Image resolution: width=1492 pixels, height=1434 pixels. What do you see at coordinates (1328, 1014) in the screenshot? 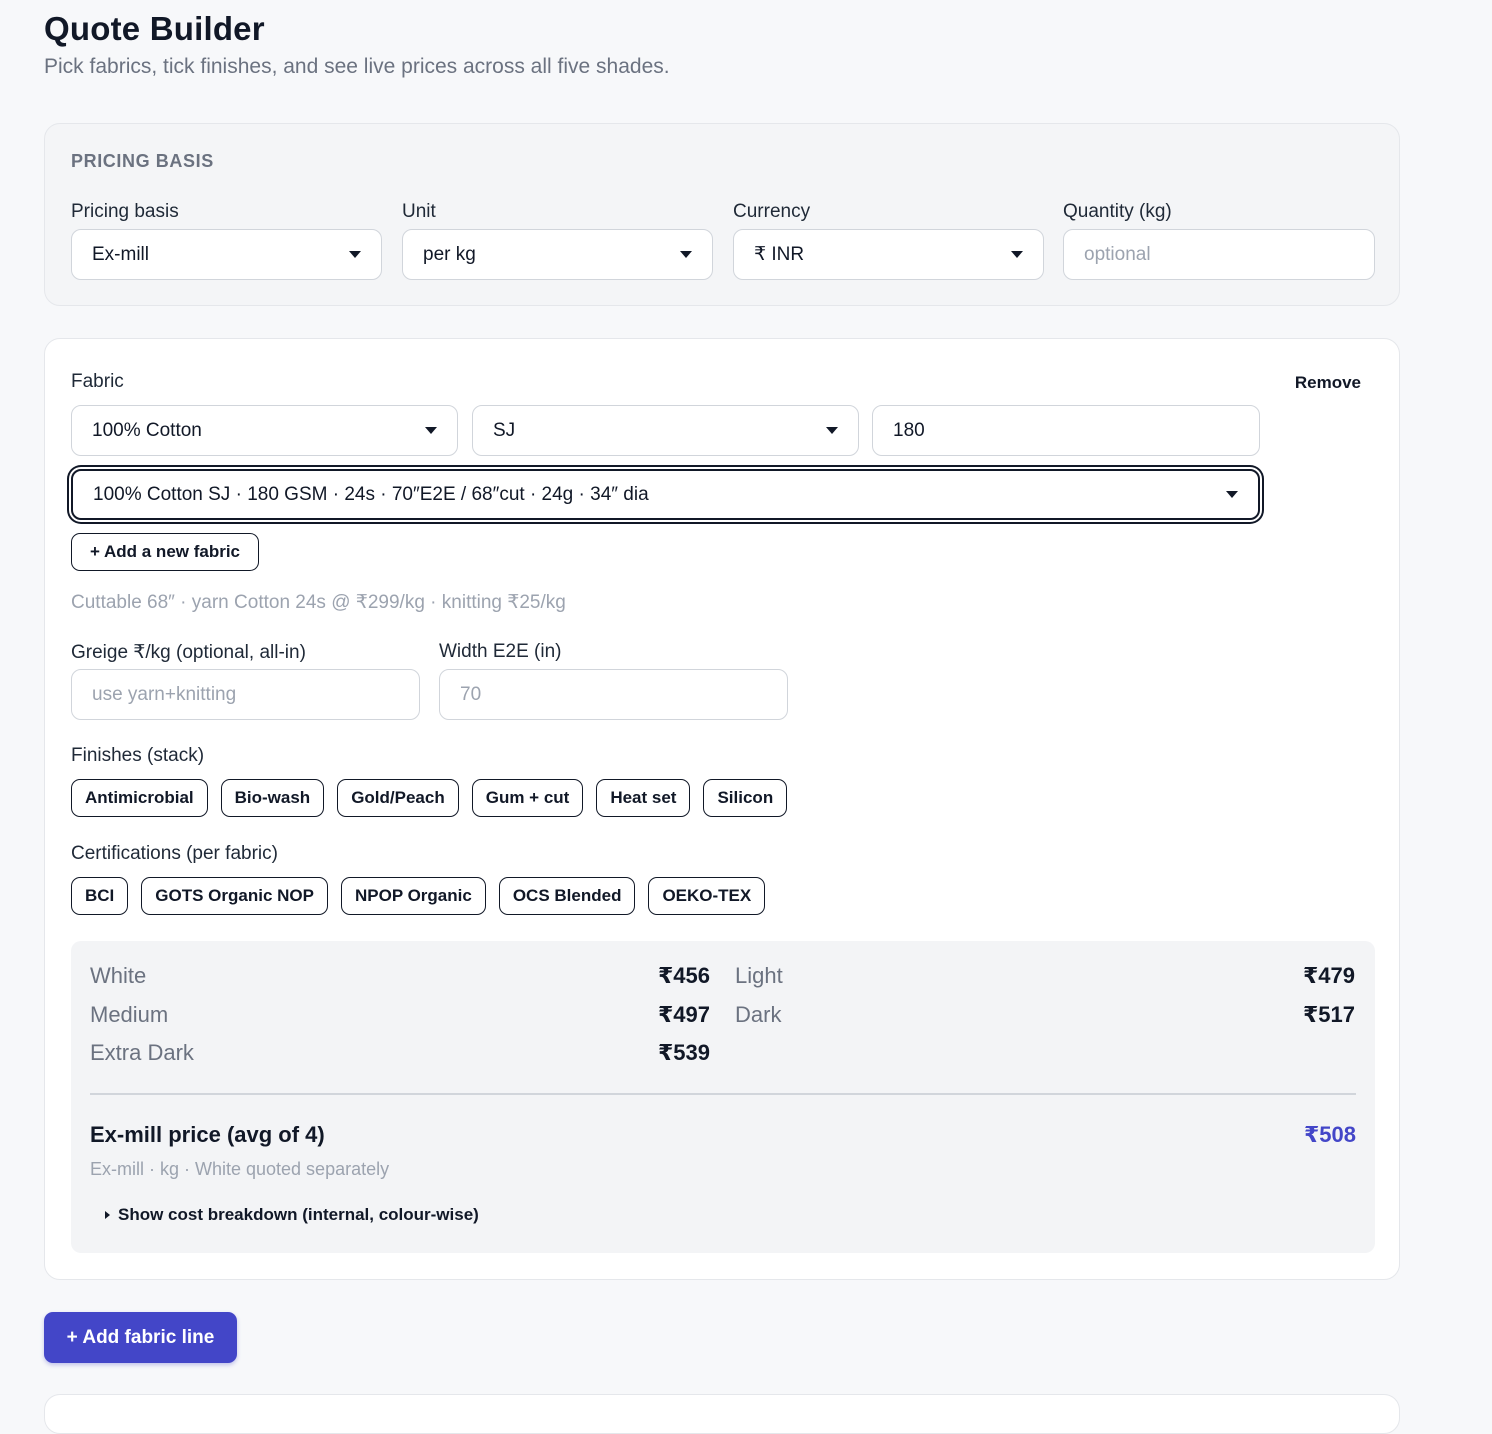
I see `shade-price-dark: ₹517` at bounding box center [1328, 1014].